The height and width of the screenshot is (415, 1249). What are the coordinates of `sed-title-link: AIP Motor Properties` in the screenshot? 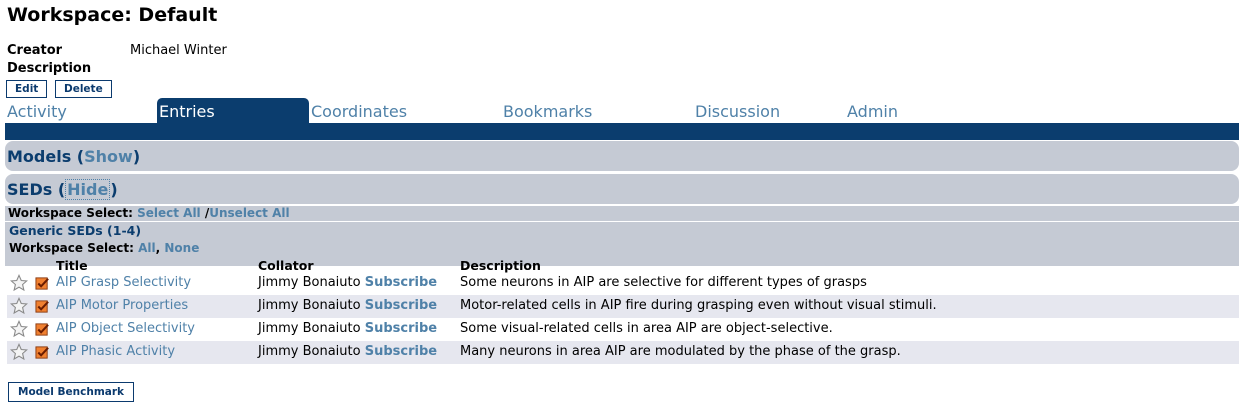 It's located at (122, 305).